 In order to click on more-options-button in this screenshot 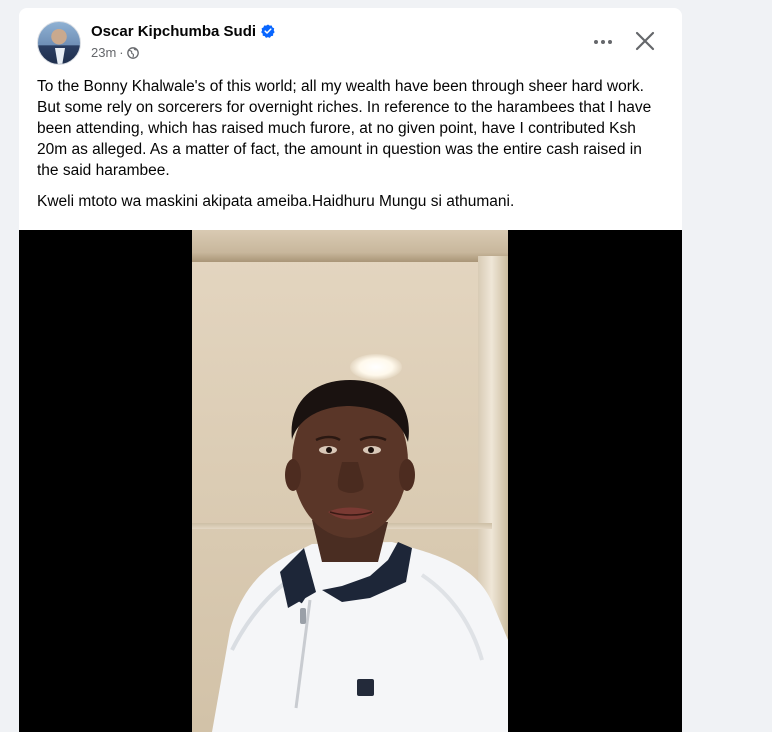, I will do `click(603, 42)`.